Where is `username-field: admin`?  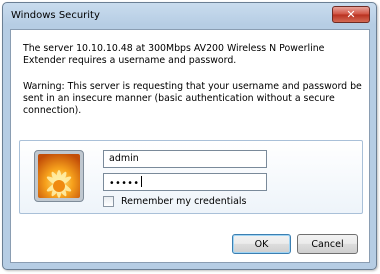 username-field: admin is located at coordinates (185, 159).